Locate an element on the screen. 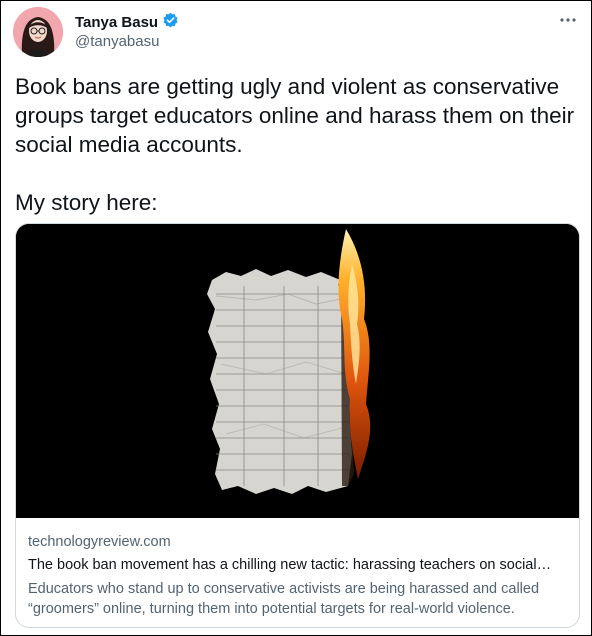 This screenshot has height=636, width=592. tweet-paragraph: My story here: is located at coordinates (86, 202).